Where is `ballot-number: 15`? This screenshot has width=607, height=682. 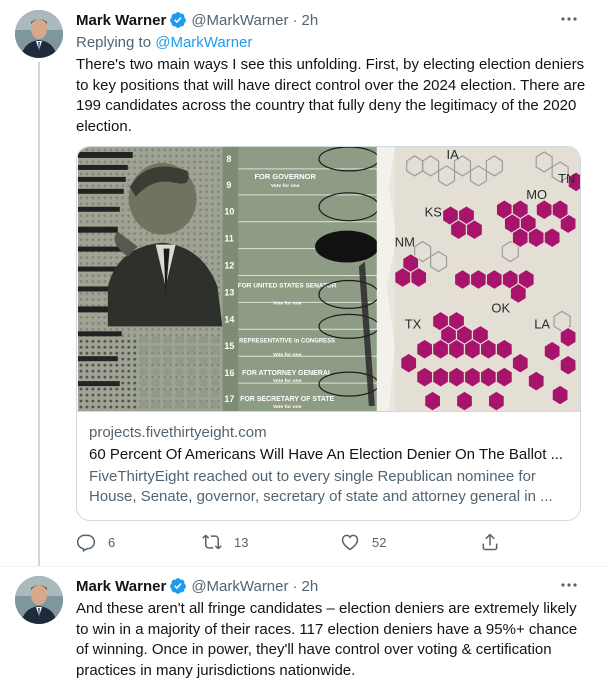 ballot-number: 15 is located at coordinates (229, 346).